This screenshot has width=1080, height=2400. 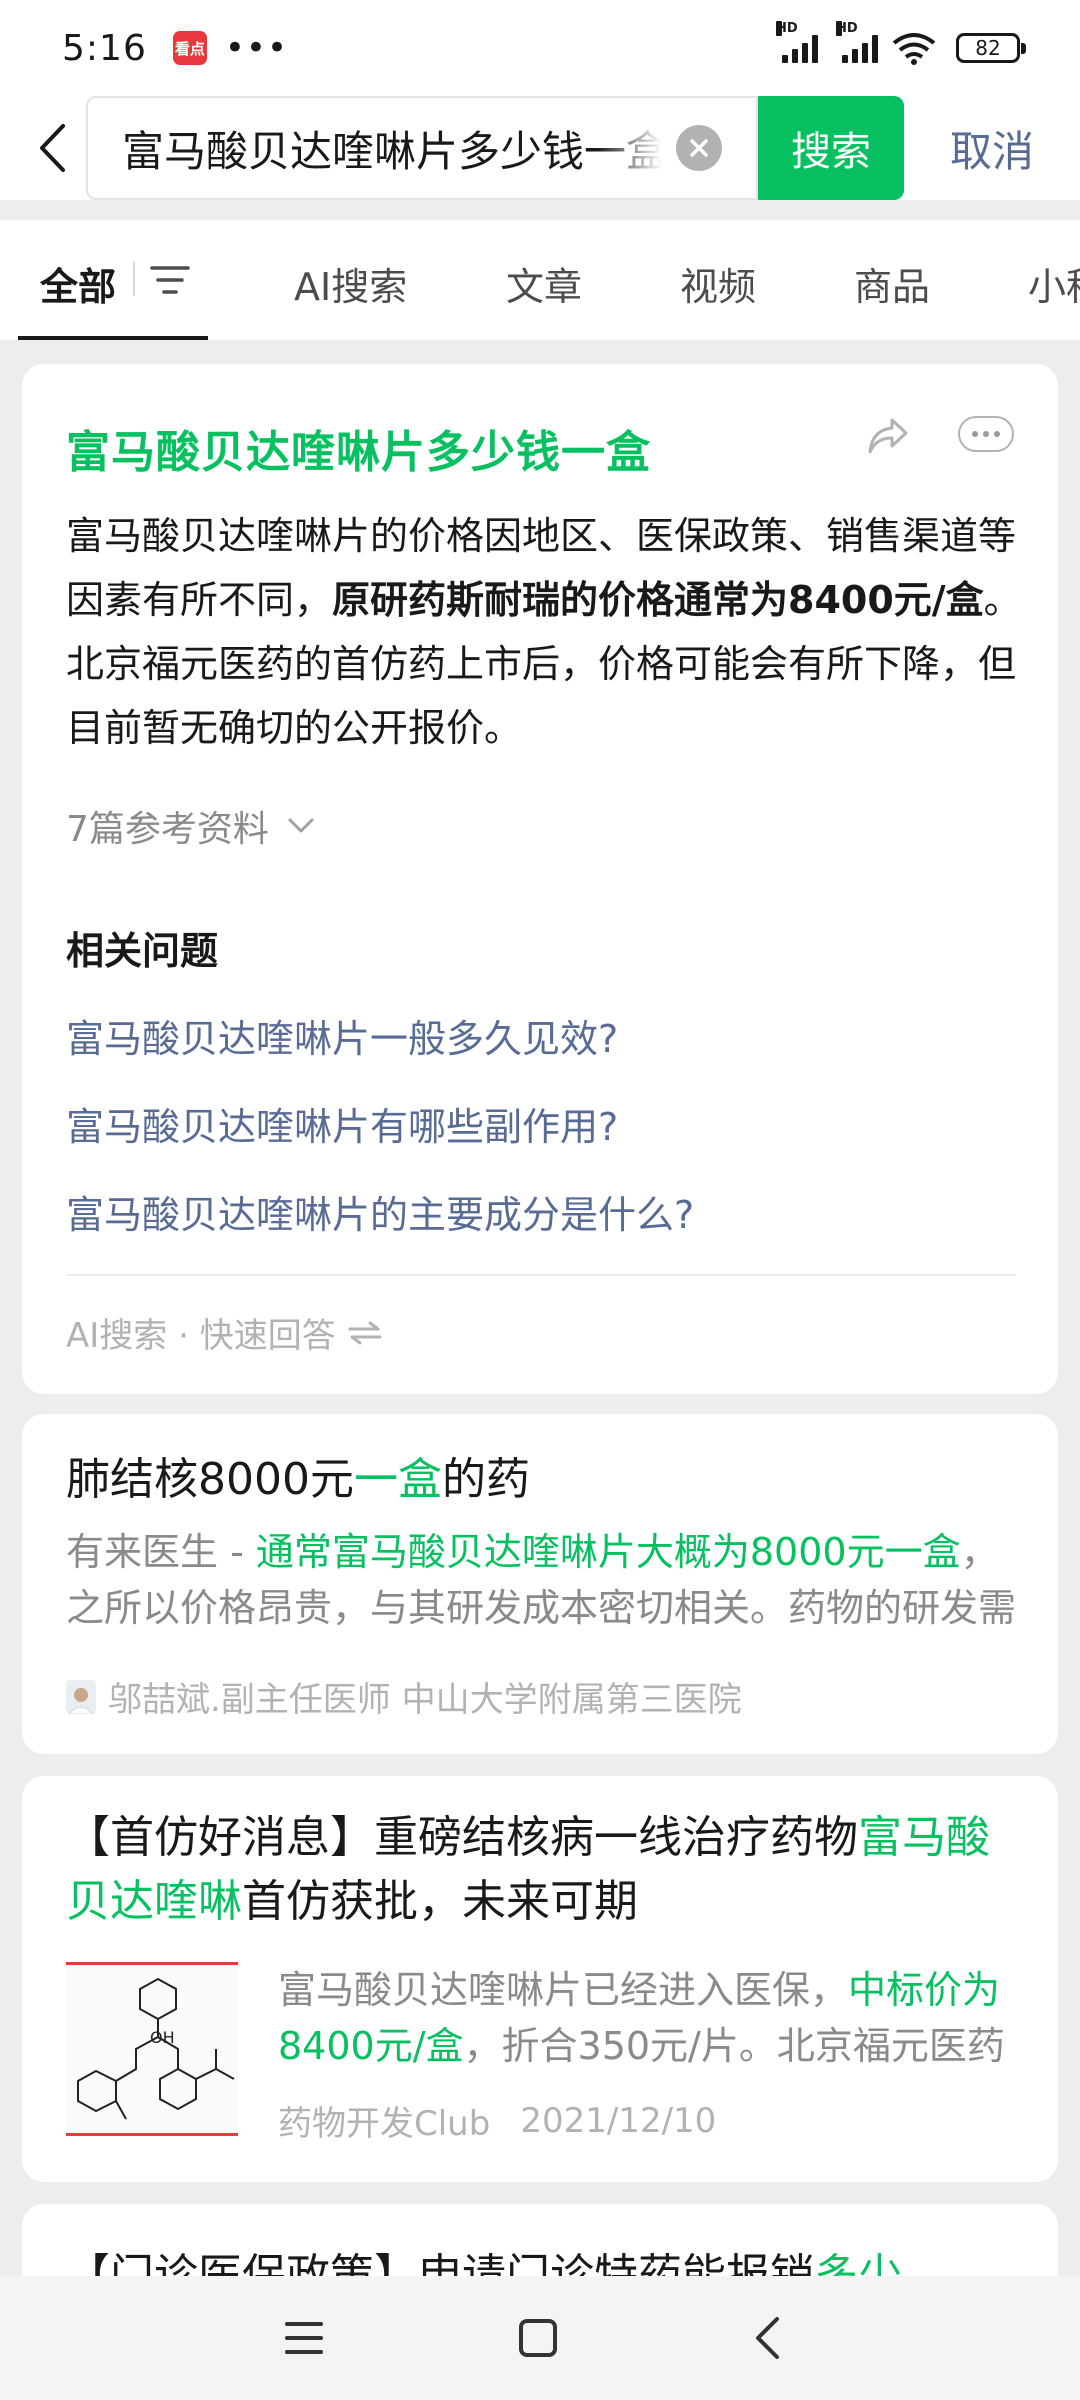 I want to click on ai-footer: AI搜索 · 快速回答, so click(x=224, y=1332).